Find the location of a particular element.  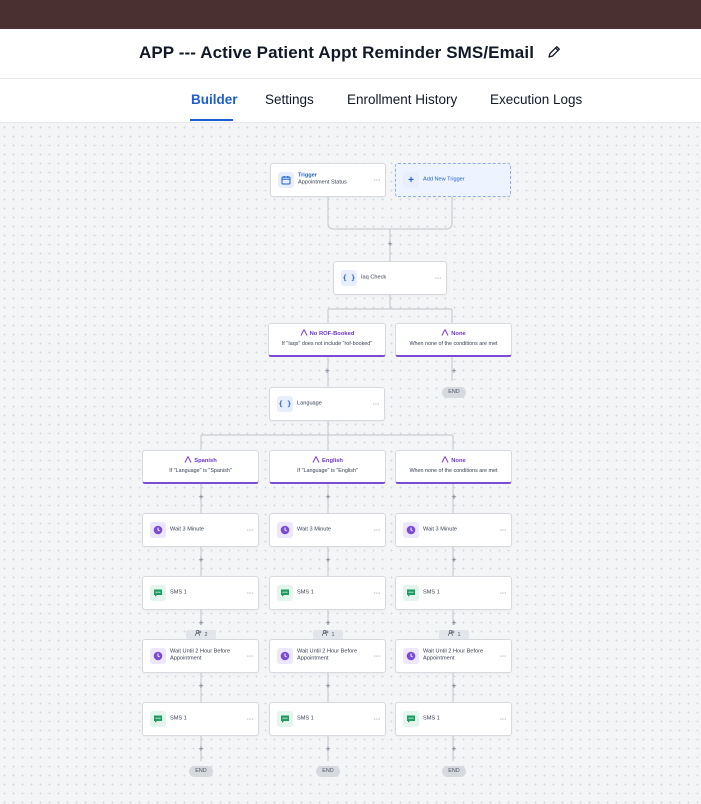

language-node: { } Language ··· is located at coordinates (327, 404).